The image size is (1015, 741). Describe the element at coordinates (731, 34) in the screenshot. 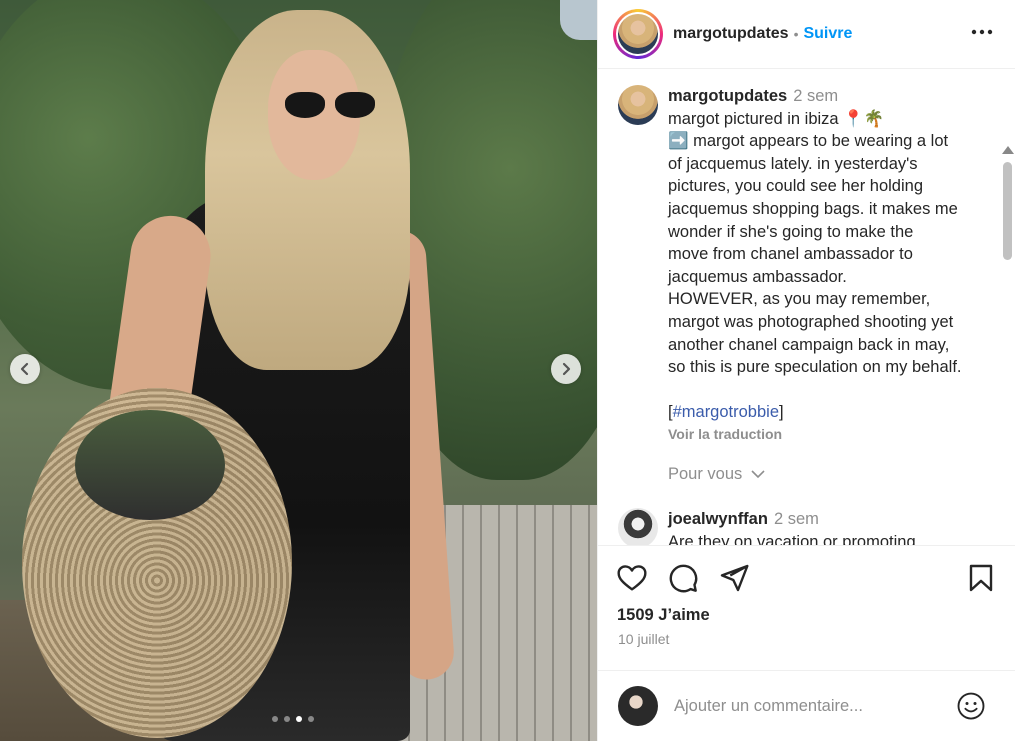

I see `author-username: margotupdates` at that location.